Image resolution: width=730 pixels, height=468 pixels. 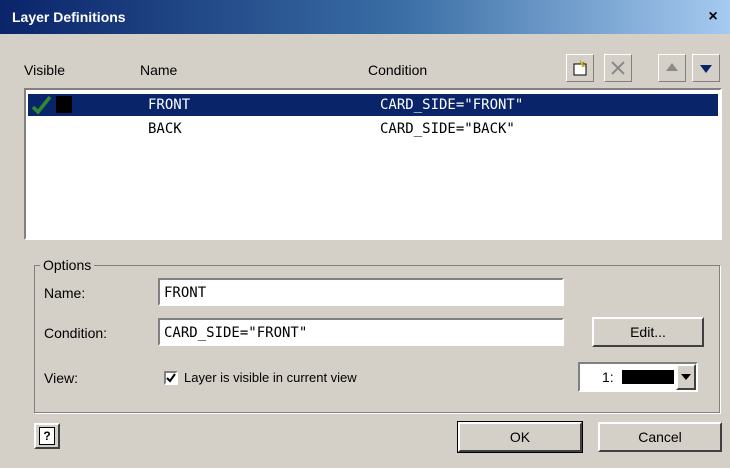 I want to click on layer-condition: CARD_SIDE="FRONT", so click(x=452, y=105).